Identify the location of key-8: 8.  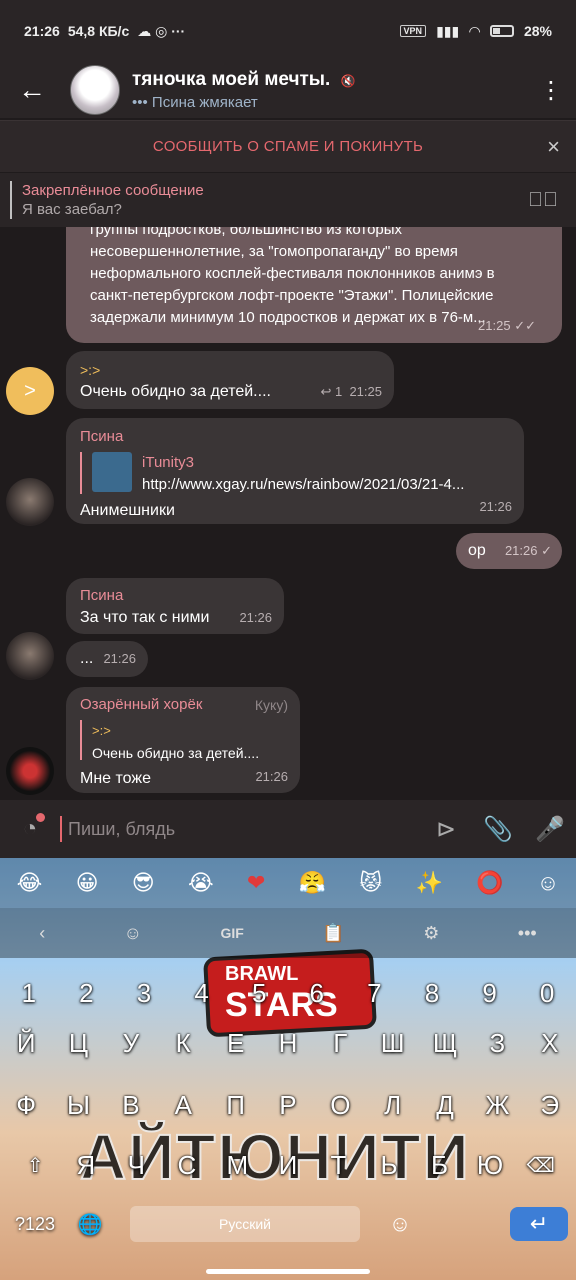
(432, 993).